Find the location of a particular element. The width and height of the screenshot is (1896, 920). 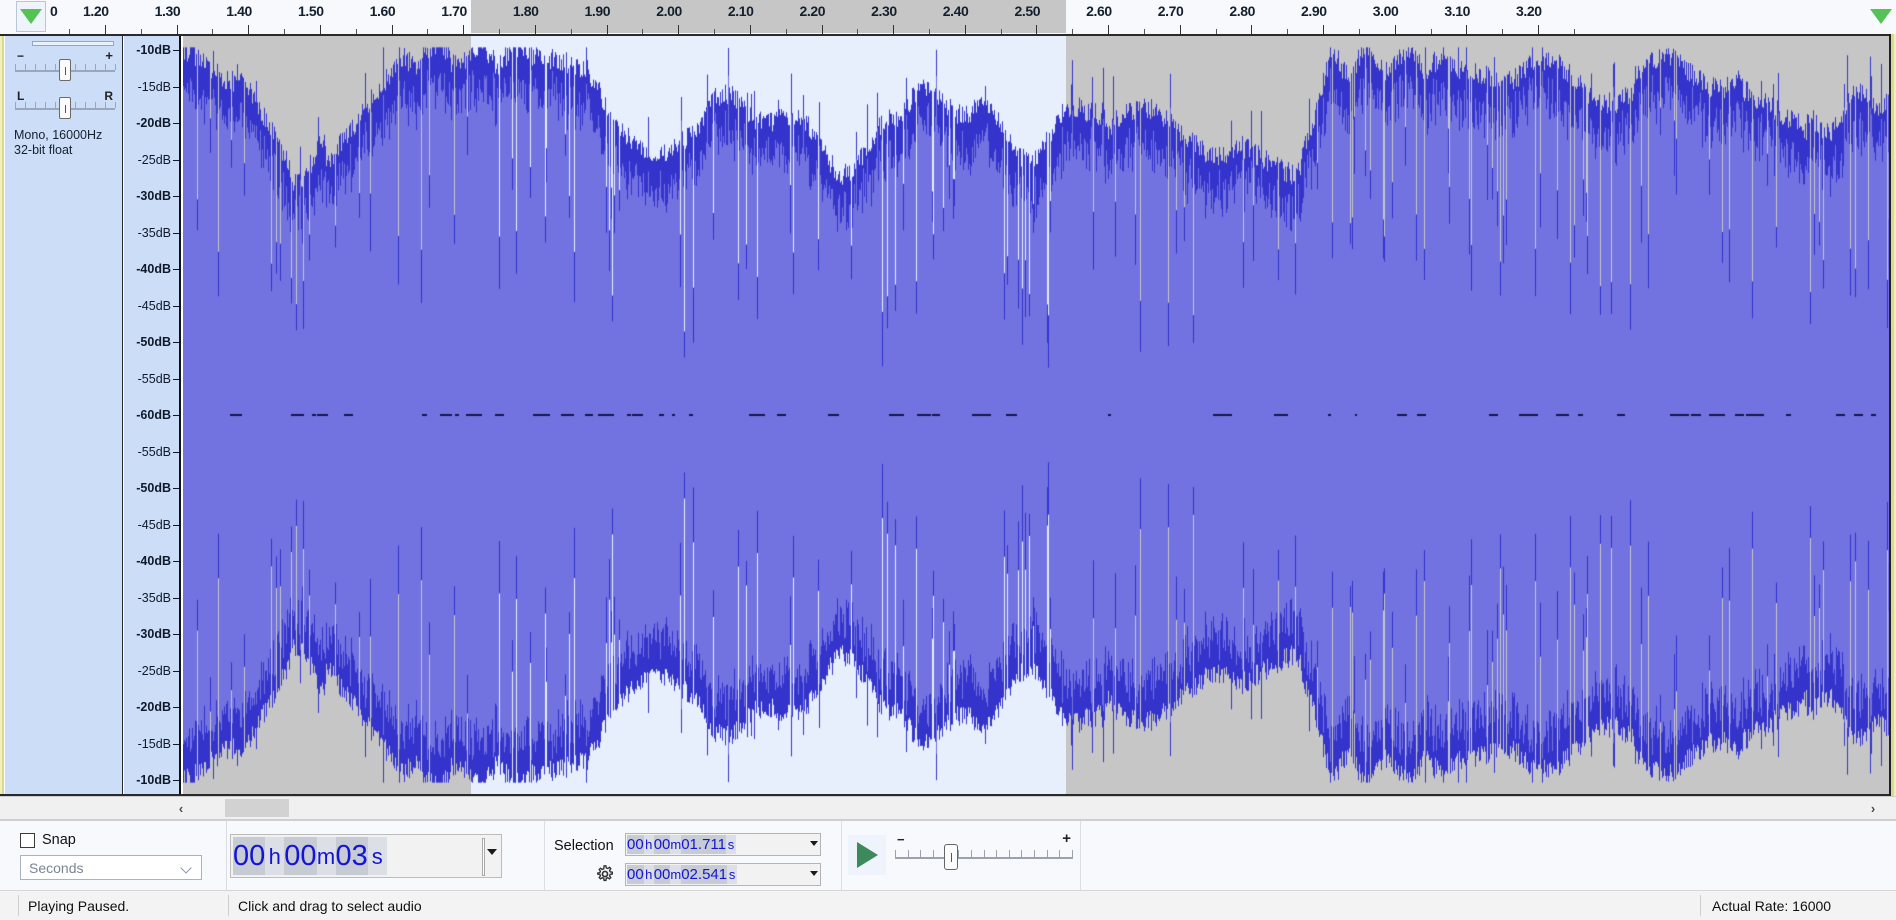

audio-position-display: 00 h 00 m 03 s is located at coordinates (366, 856).